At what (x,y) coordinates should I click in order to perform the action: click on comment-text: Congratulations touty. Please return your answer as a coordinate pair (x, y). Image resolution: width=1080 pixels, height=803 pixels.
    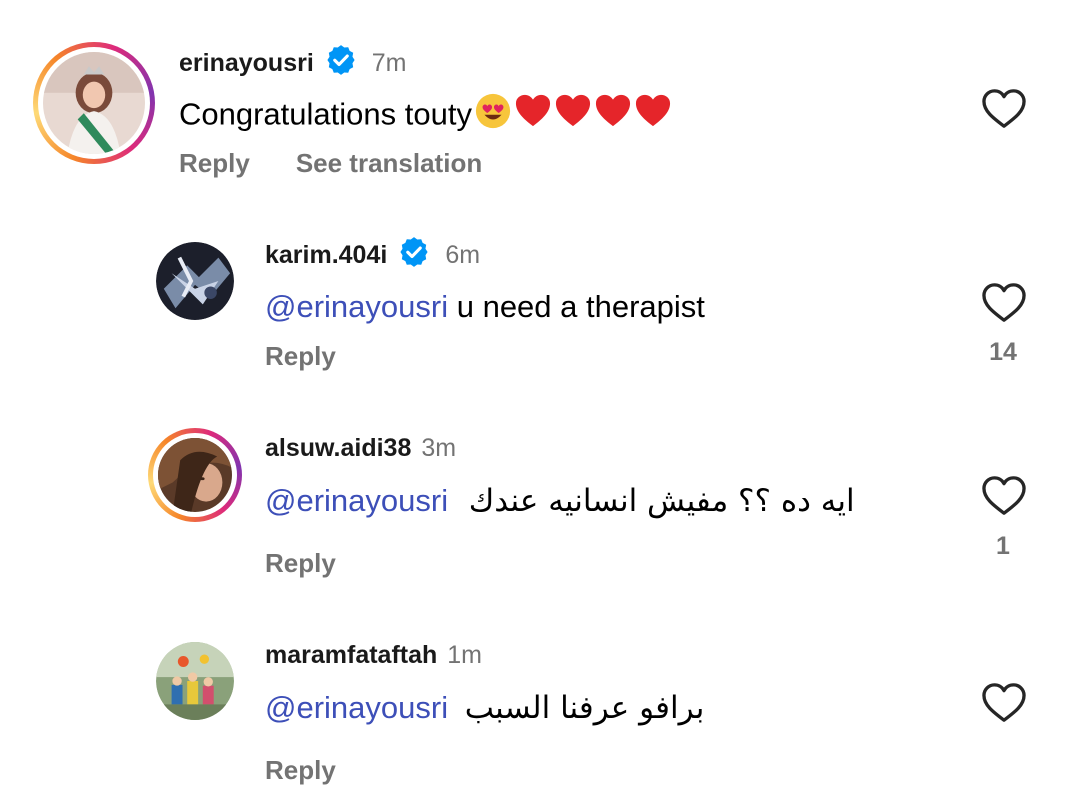
    Looking at the image, I should click on (425, 116).